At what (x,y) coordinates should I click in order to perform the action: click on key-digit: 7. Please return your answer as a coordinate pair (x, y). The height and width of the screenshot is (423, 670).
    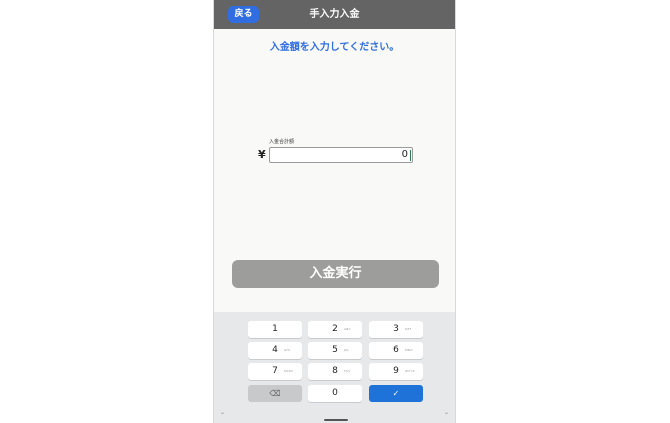
    Looking at the image, I should click on (275, 371).